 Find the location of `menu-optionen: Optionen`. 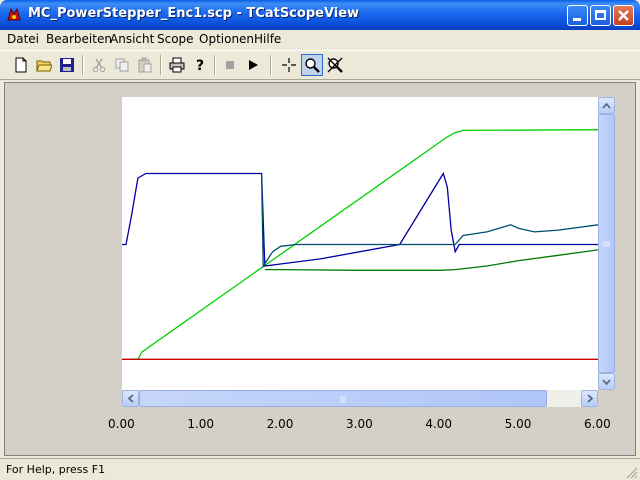

menu-optionen: Optionen is located at coordinates (226, 39).